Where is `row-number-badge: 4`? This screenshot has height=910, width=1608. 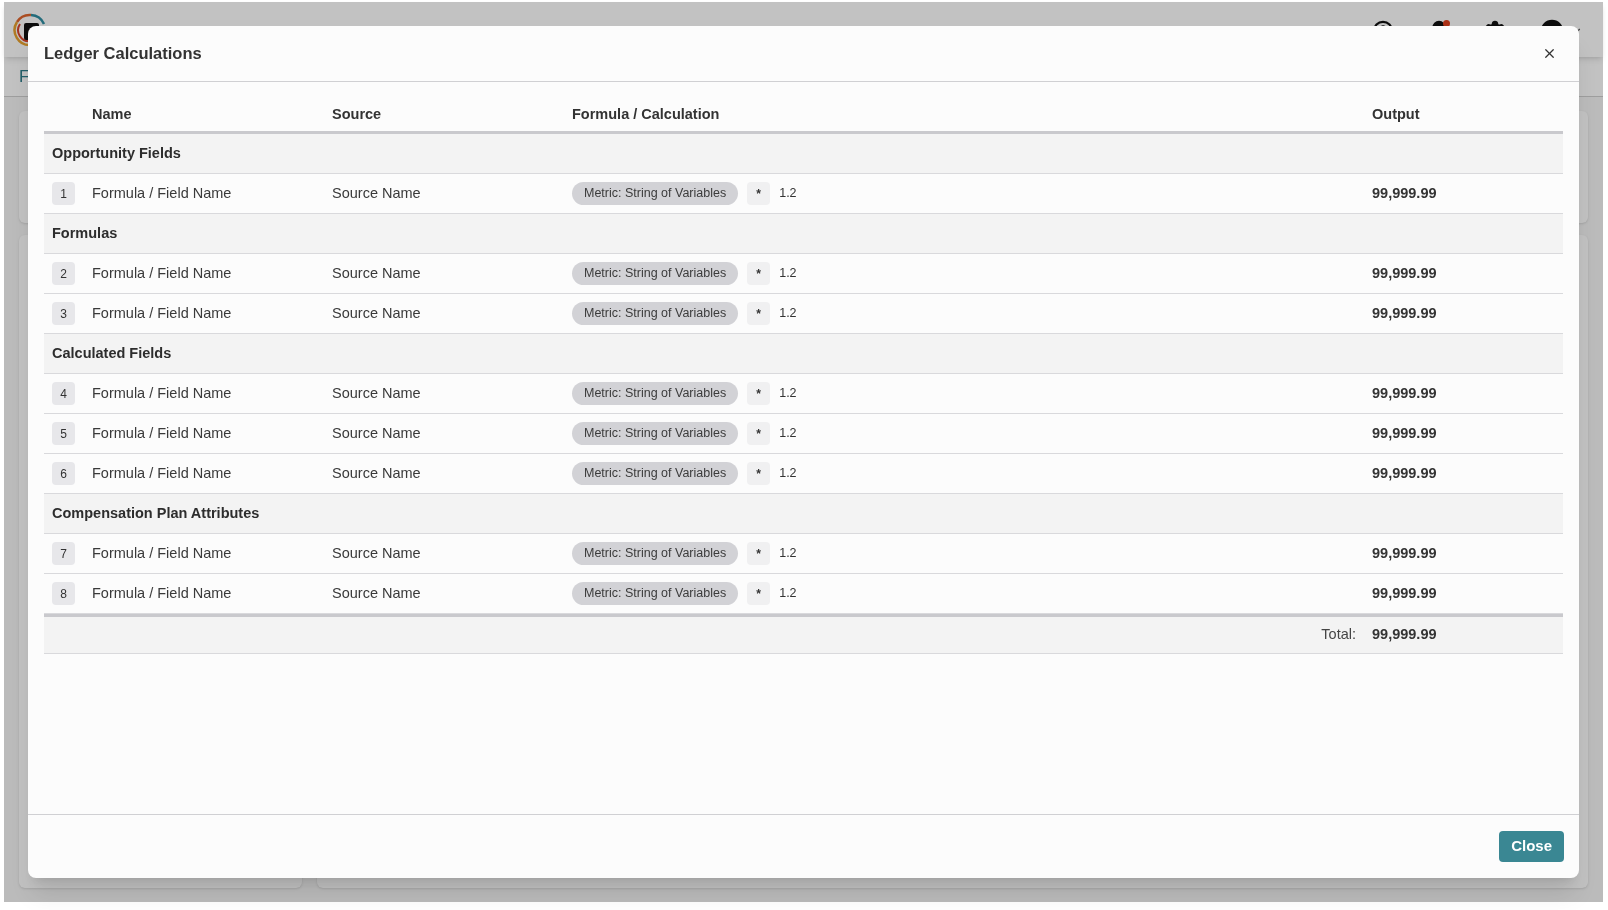
row-number-badge: 4 is located at coordinates (63, 393).